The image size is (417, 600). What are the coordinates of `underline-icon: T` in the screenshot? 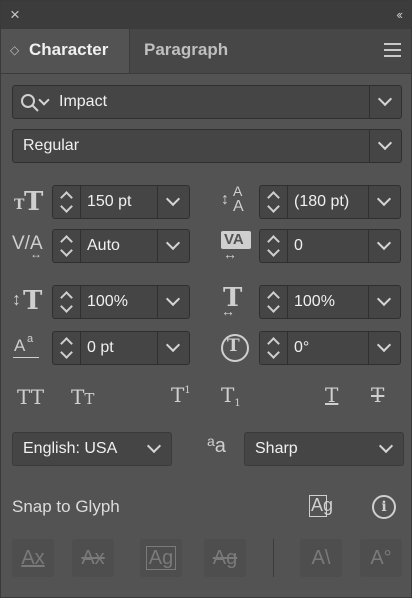 It's located at (331, 395).